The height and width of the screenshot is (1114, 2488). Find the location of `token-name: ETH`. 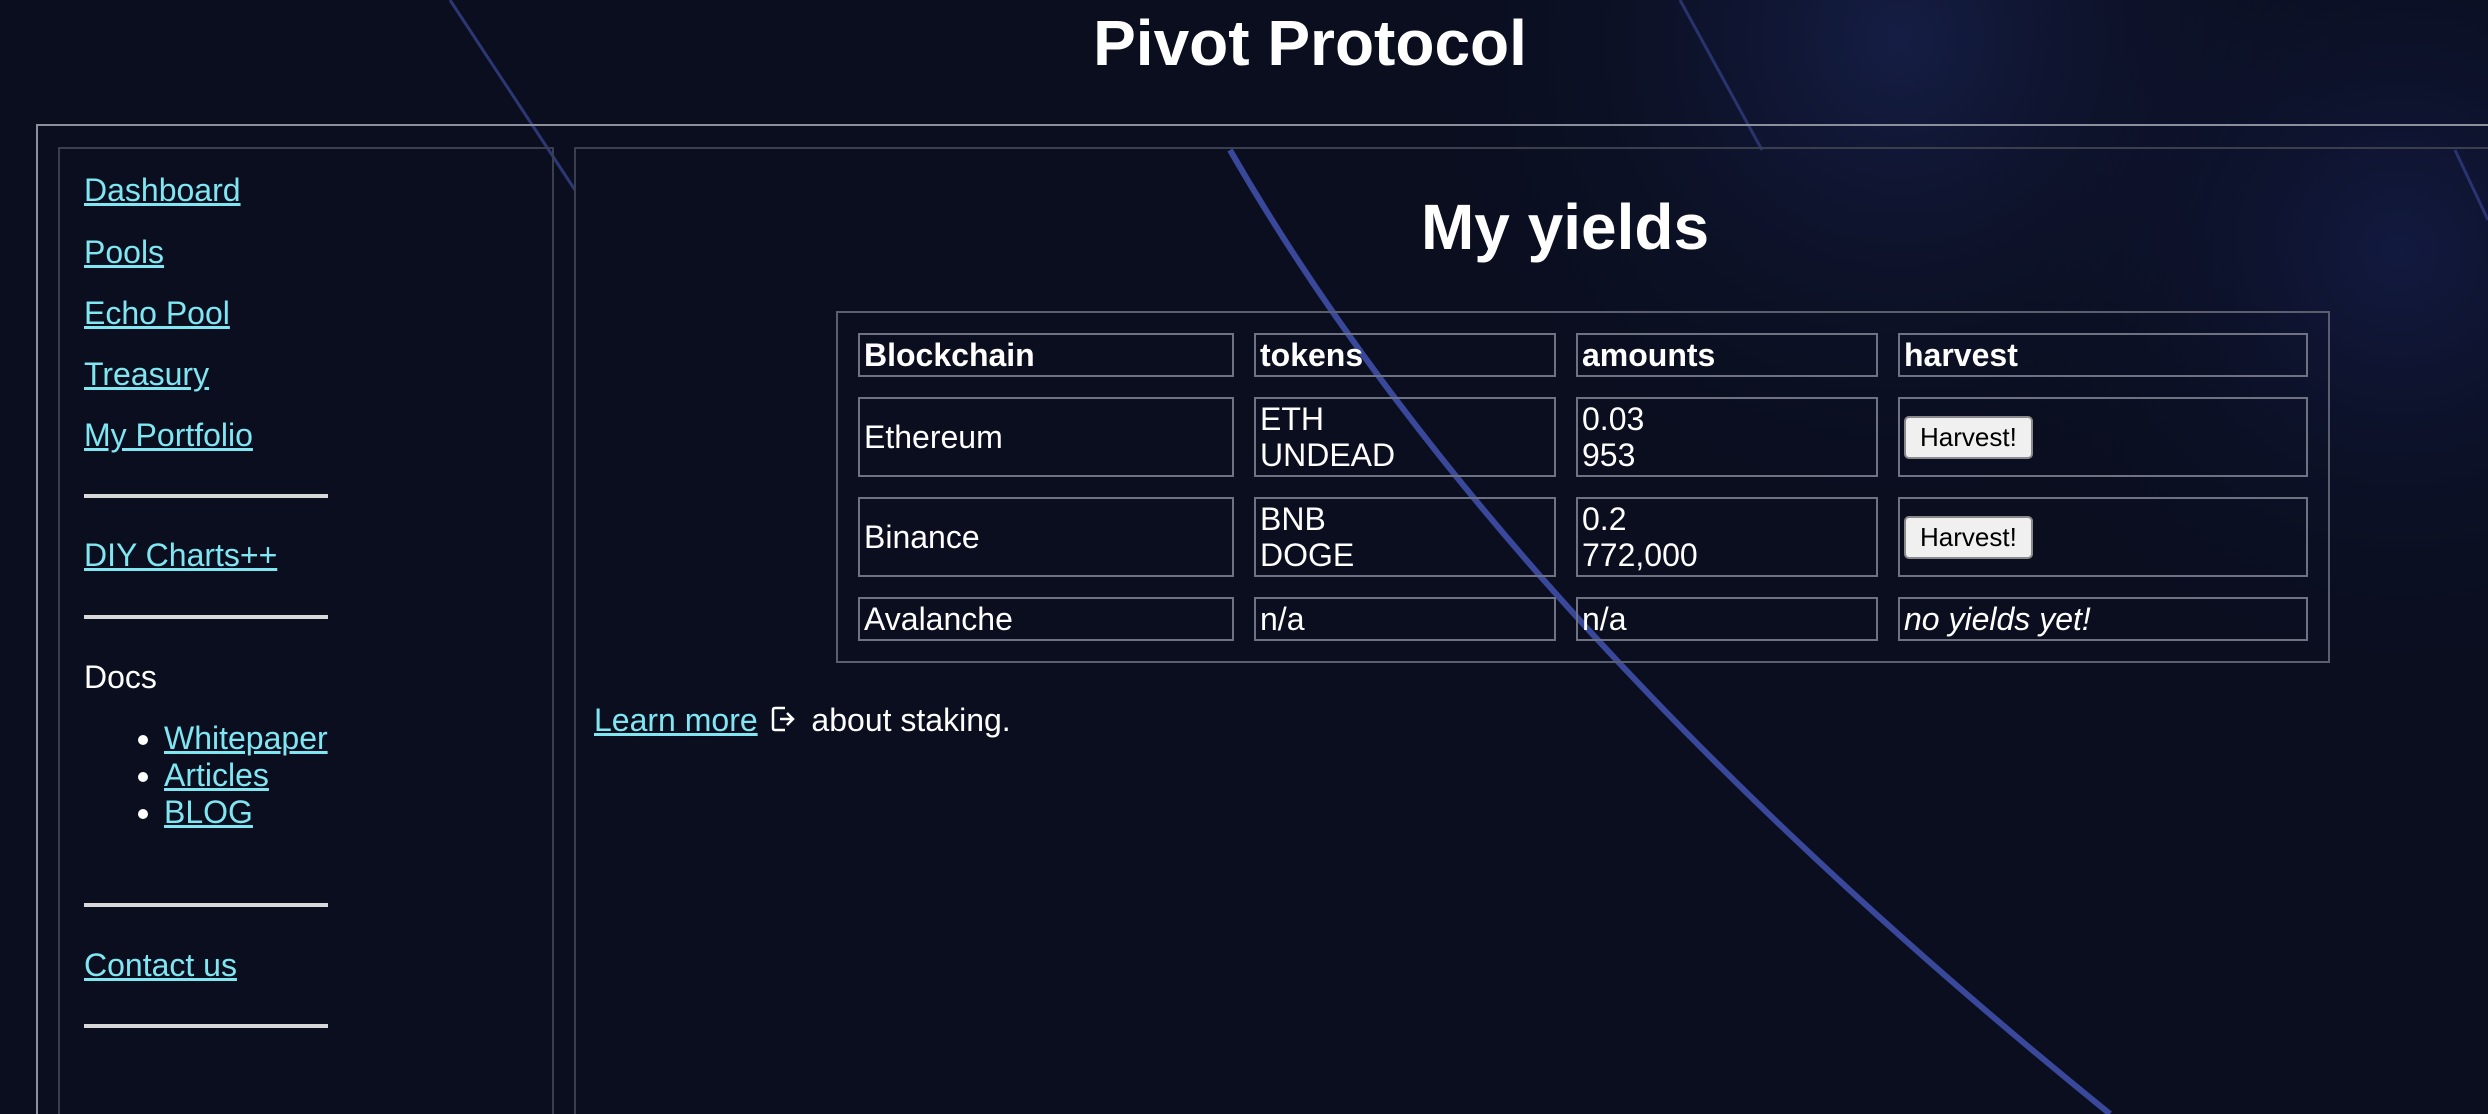

token-name: ETH is located at coordinates (1292, 419).